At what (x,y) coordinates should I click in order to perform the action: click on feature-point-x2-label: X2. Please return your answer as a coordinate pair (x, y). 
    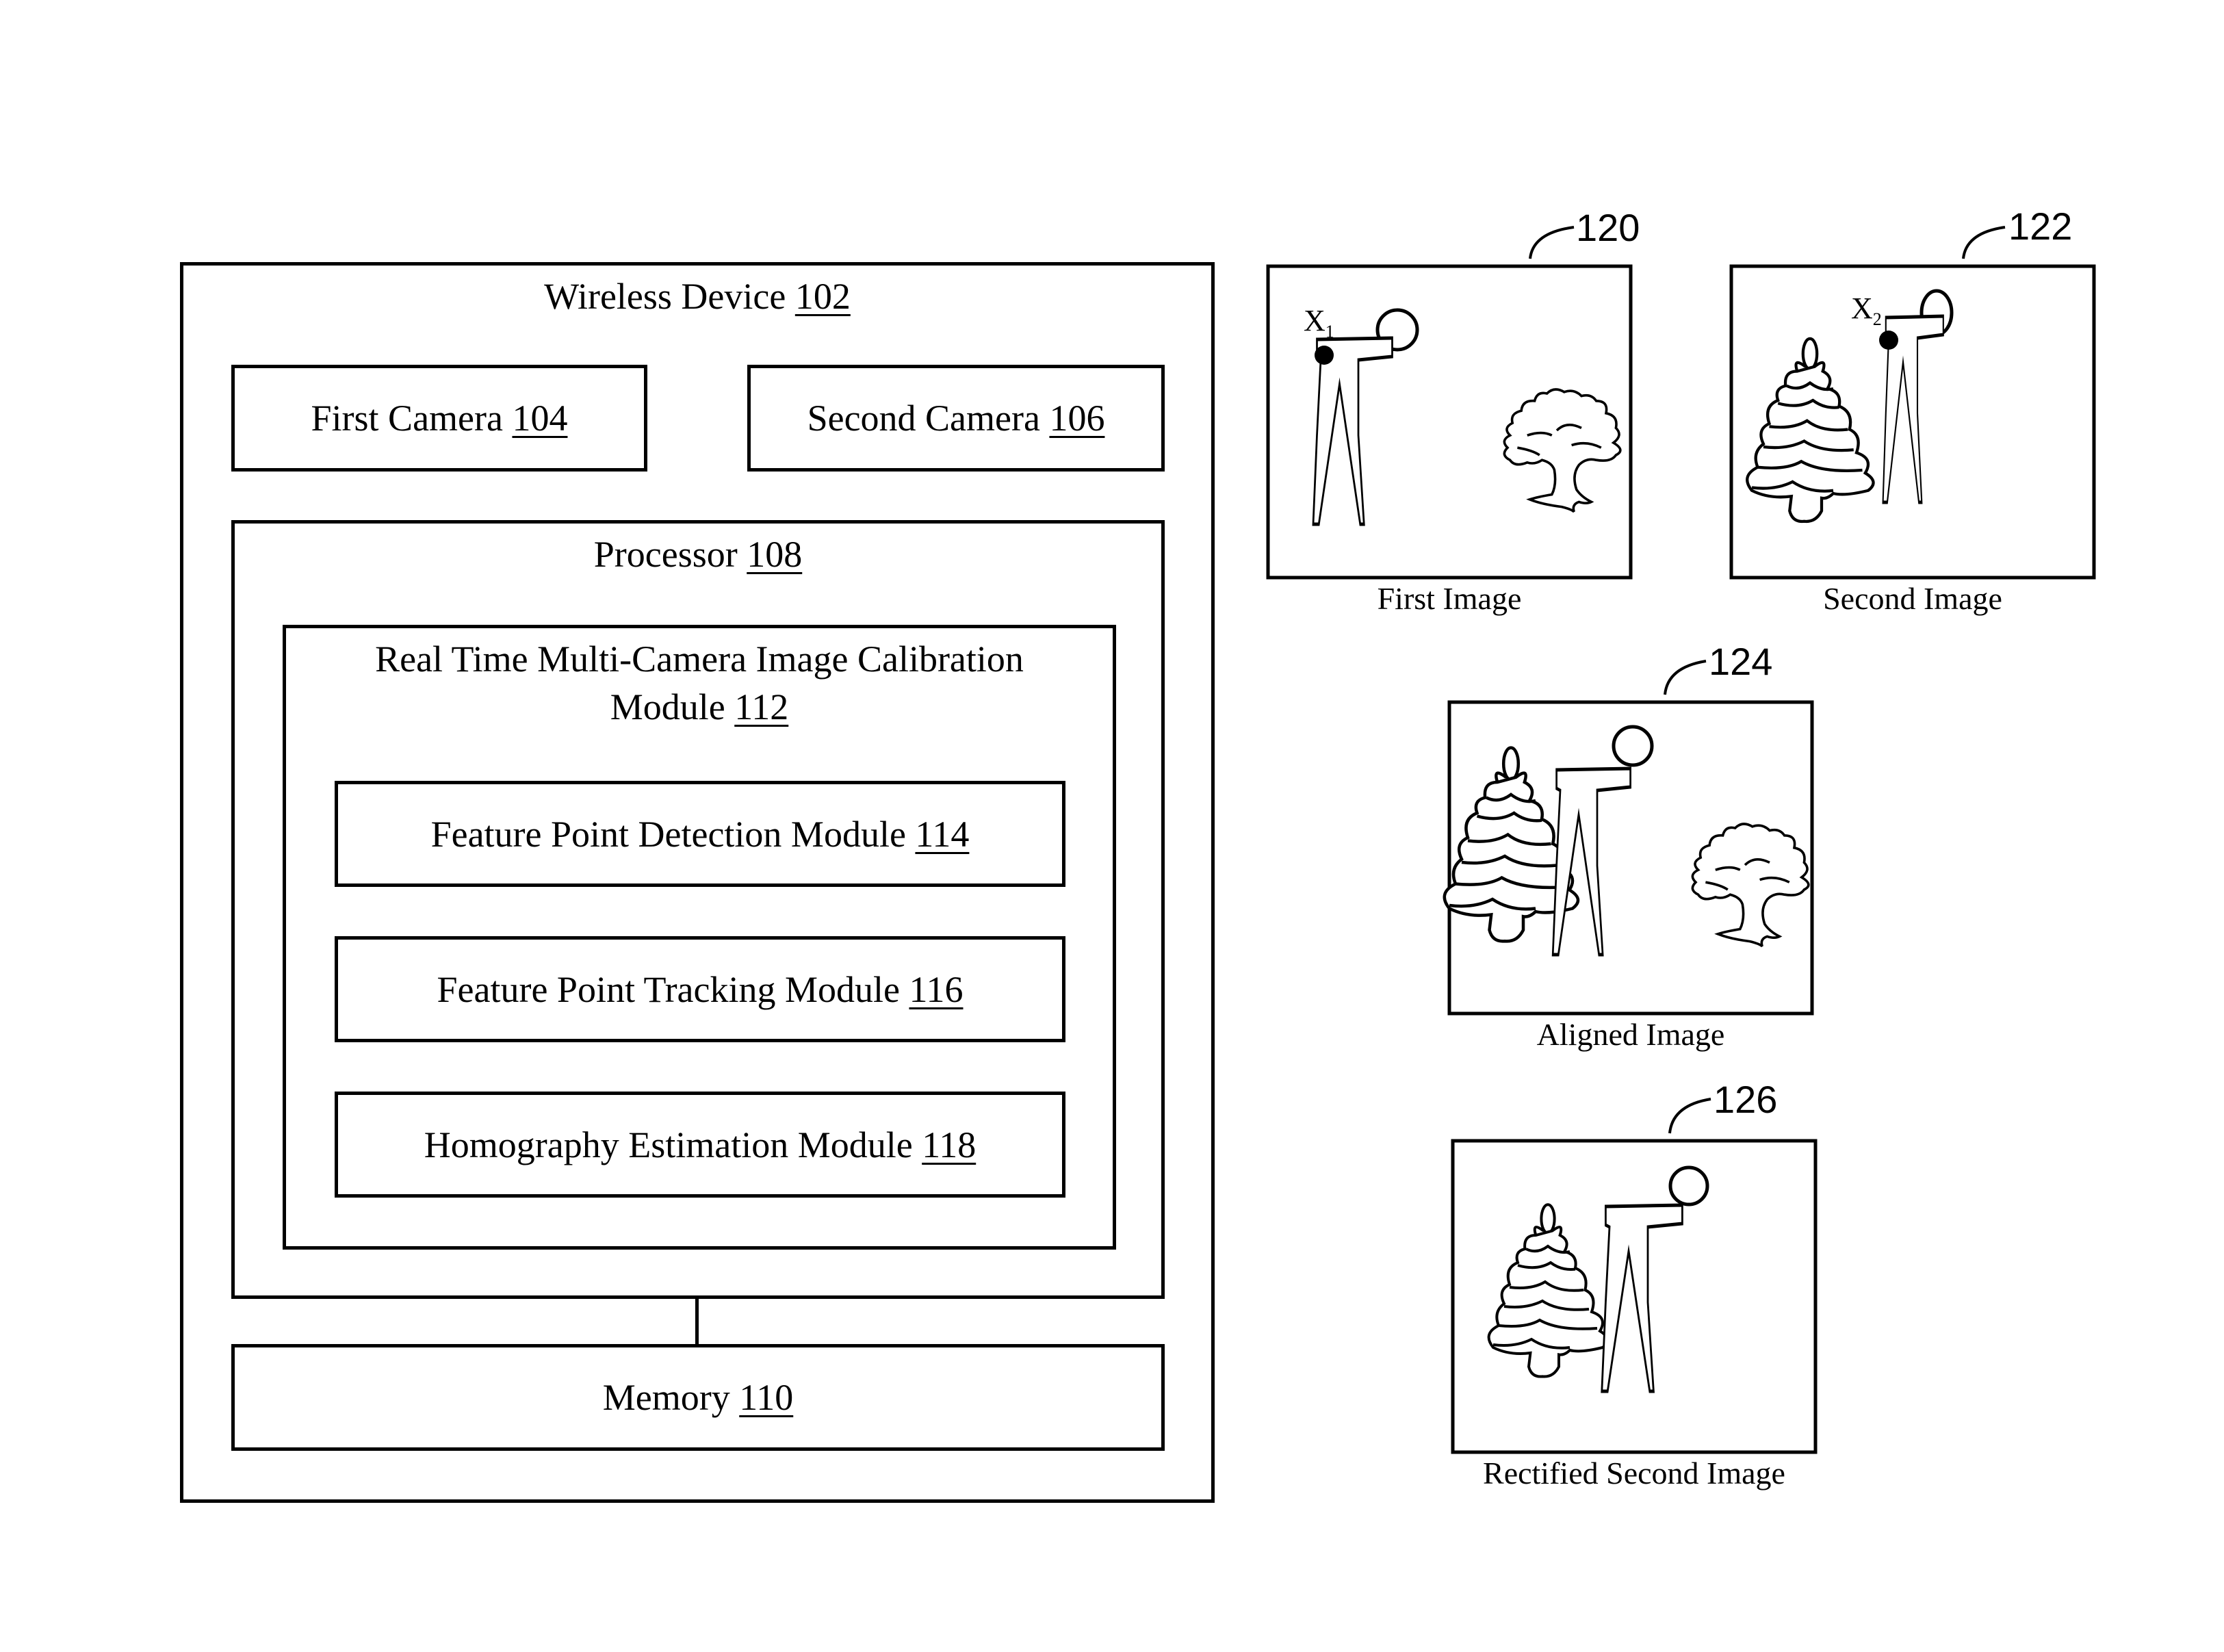
    Looking at the image, I should click on (1866, 310).